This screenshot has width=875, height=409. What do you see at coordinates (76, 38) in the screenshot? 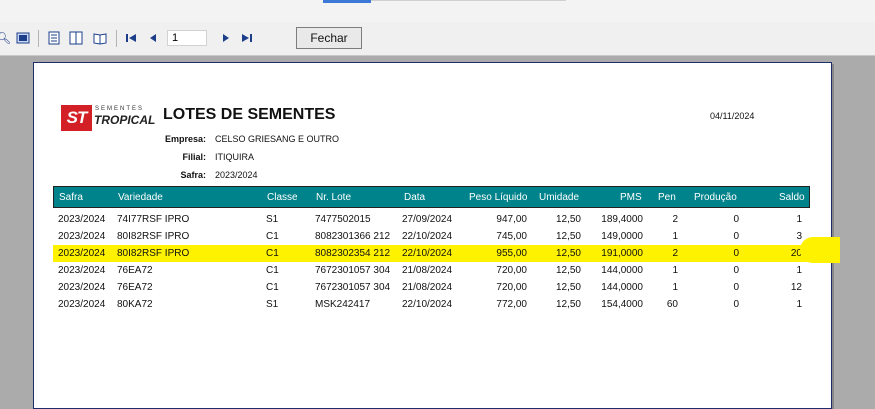
I see `multi-page-icon` at bounding box center [76, 38].